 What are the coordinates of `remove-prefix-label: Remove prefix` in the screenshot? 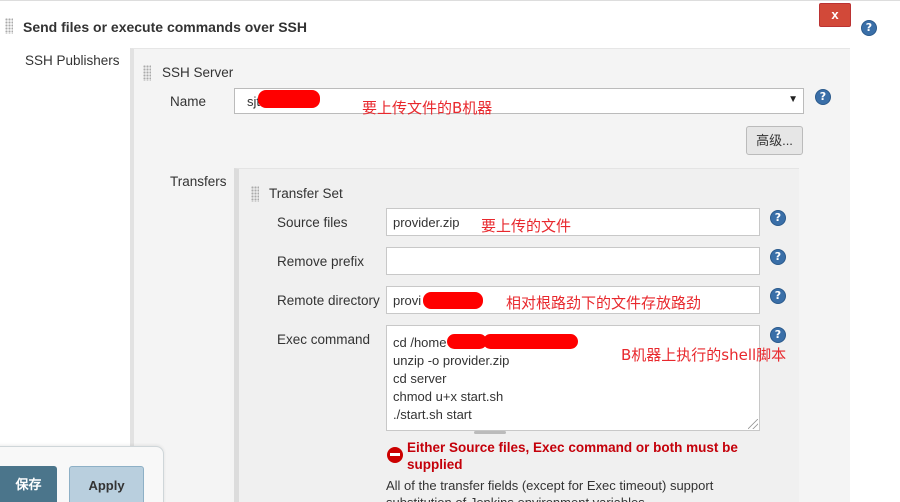 It's located at (321, 261).